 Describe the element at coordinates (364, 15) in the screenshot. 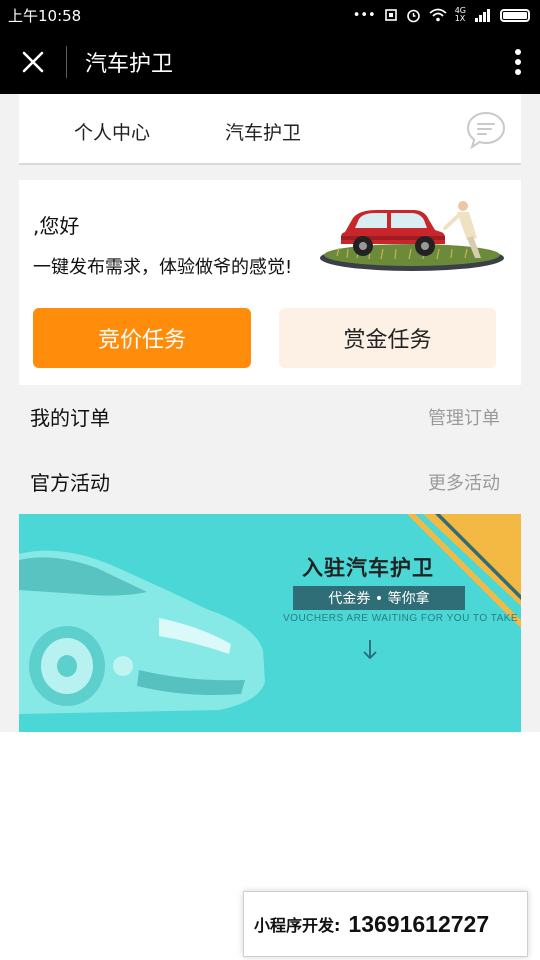

I see `more-dots-icon: •••` at that location.